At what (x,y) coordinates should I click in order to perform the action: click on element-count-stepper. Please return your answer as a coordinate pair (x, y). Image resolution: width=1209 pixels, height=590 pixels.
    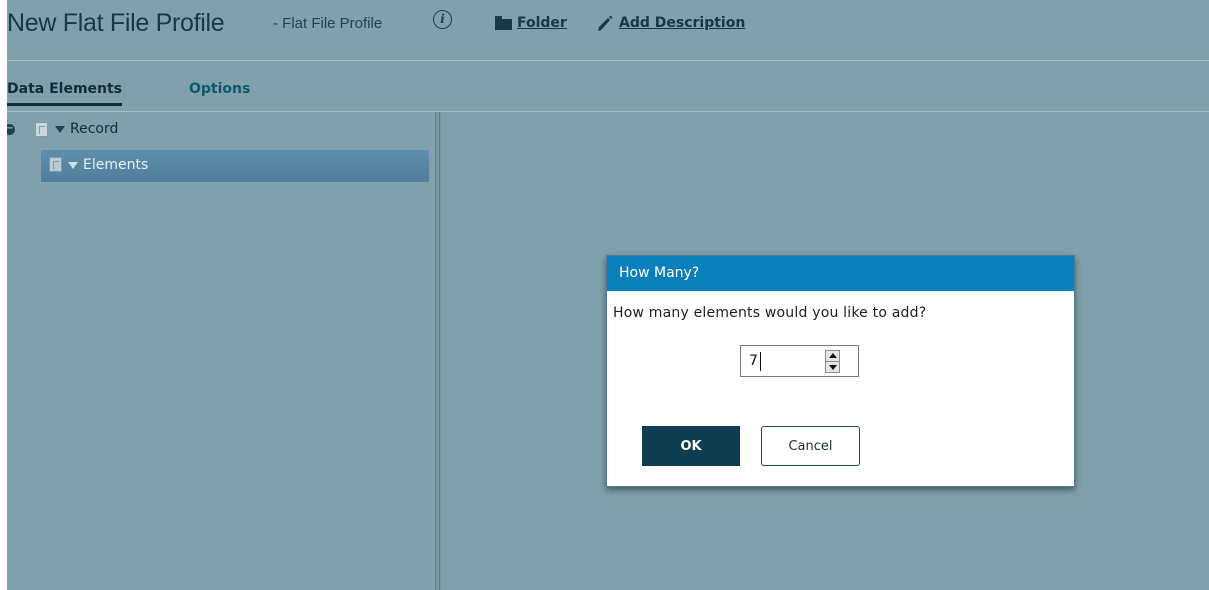
    Looking at the image, I should click on (799, 361).